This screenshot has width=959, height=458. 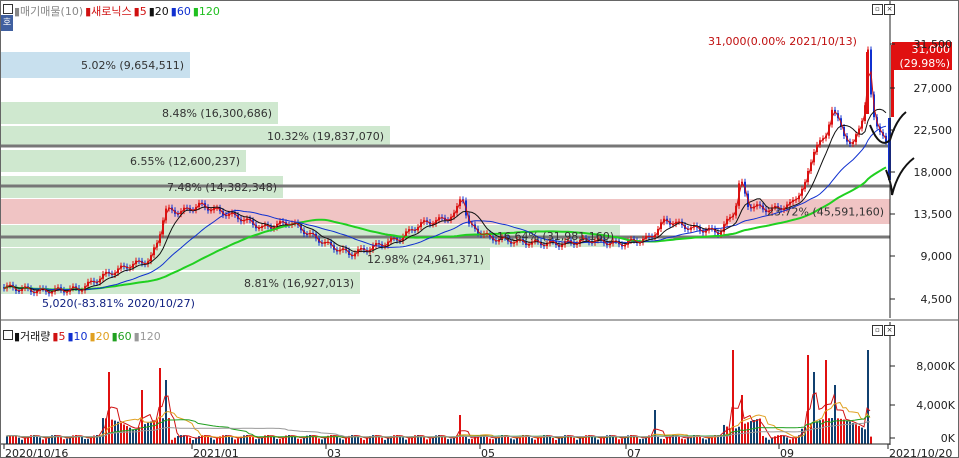 What do you see at coordinates (948, 438) in the screenshot?
I see `volume-y-tick: 0K` at bounding box center [948, 438].